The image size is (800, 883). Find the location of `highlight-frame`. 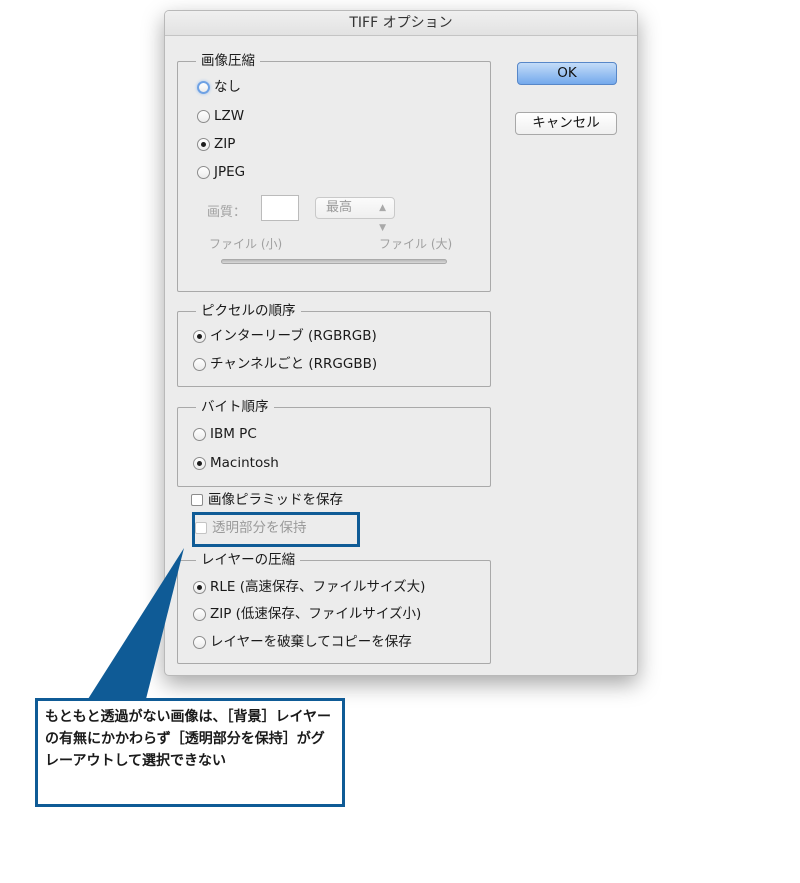

highlight-frame is located at coordinates (276, 529).